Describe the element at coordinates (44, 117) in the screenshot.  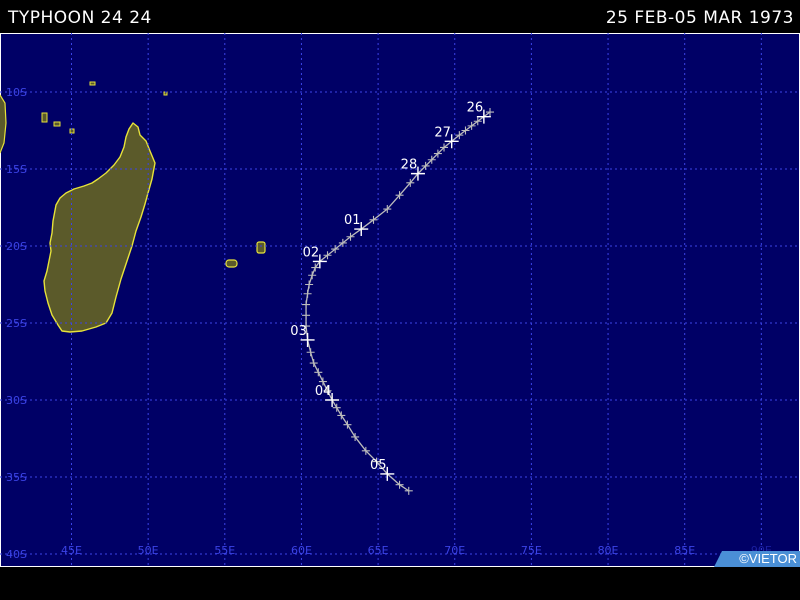
I see `island-grande-comore` at that location.